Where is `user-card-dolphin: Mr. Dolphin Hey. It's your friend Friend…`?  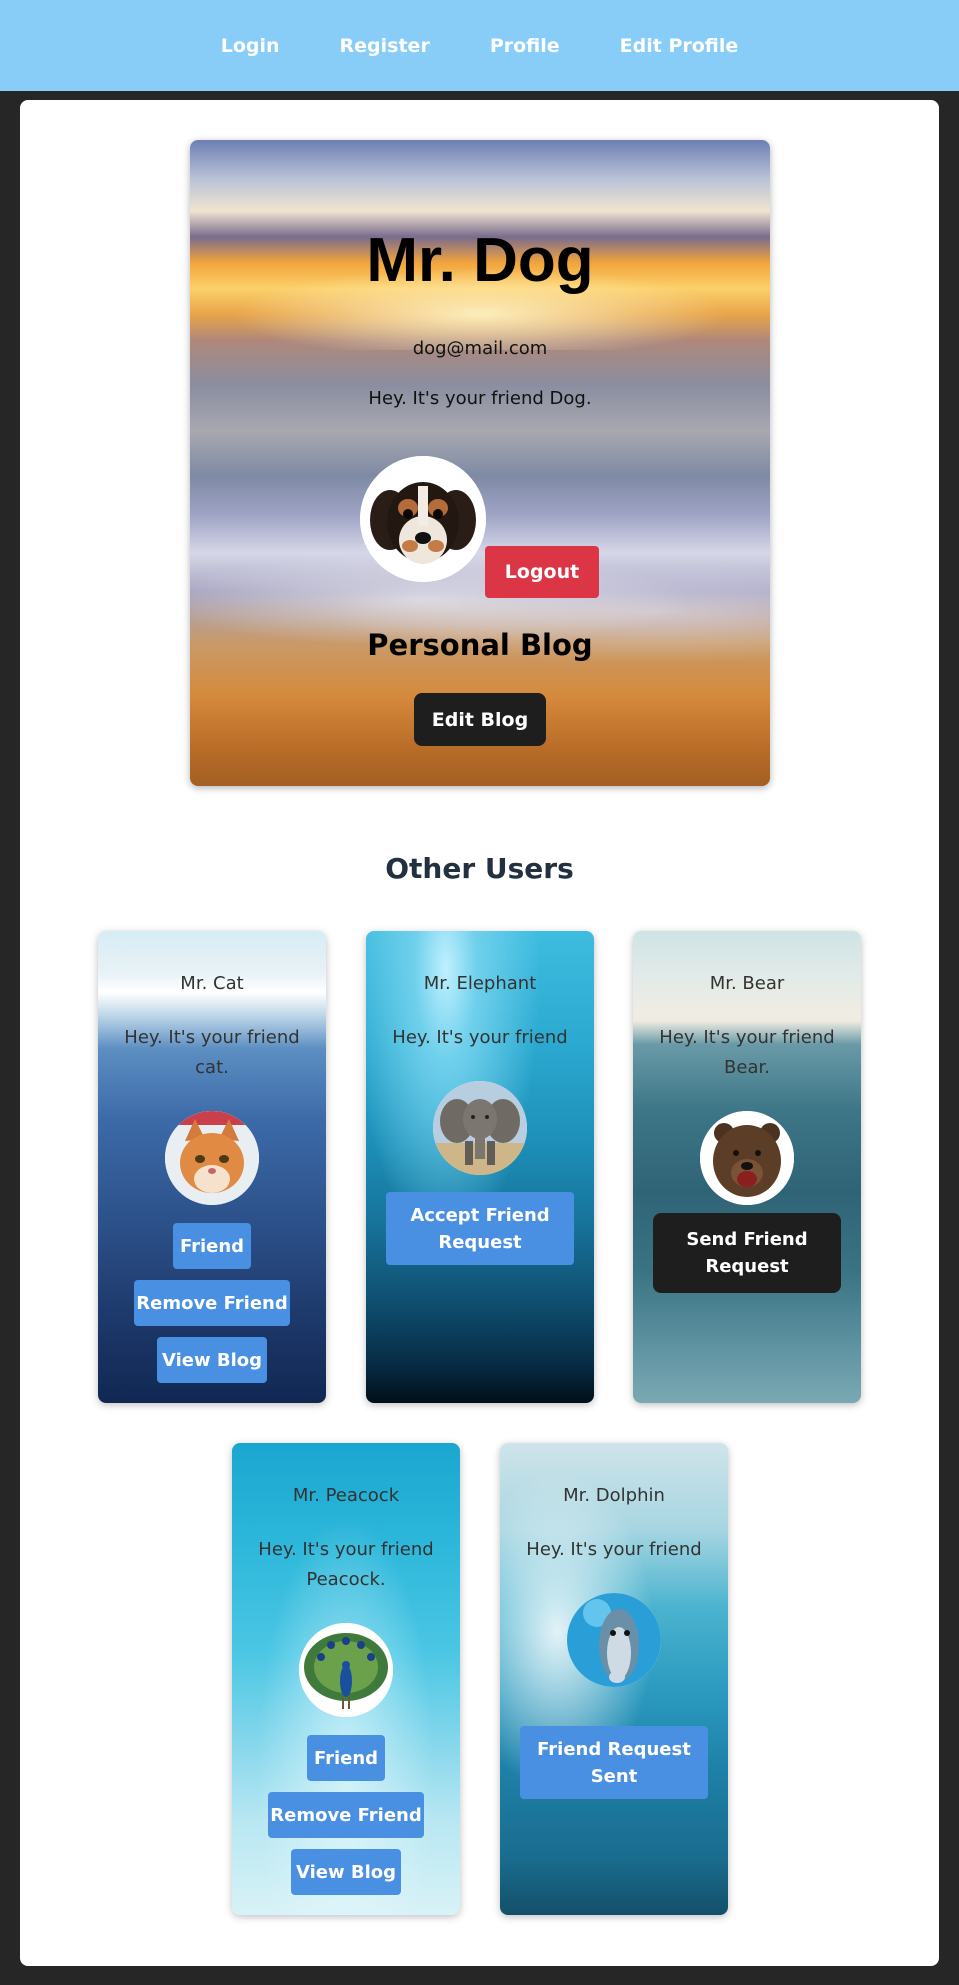
user-card-dolphin: Mr. Dolphin Hey. It's your friend Friend… is located at coordinates (614, 1679).